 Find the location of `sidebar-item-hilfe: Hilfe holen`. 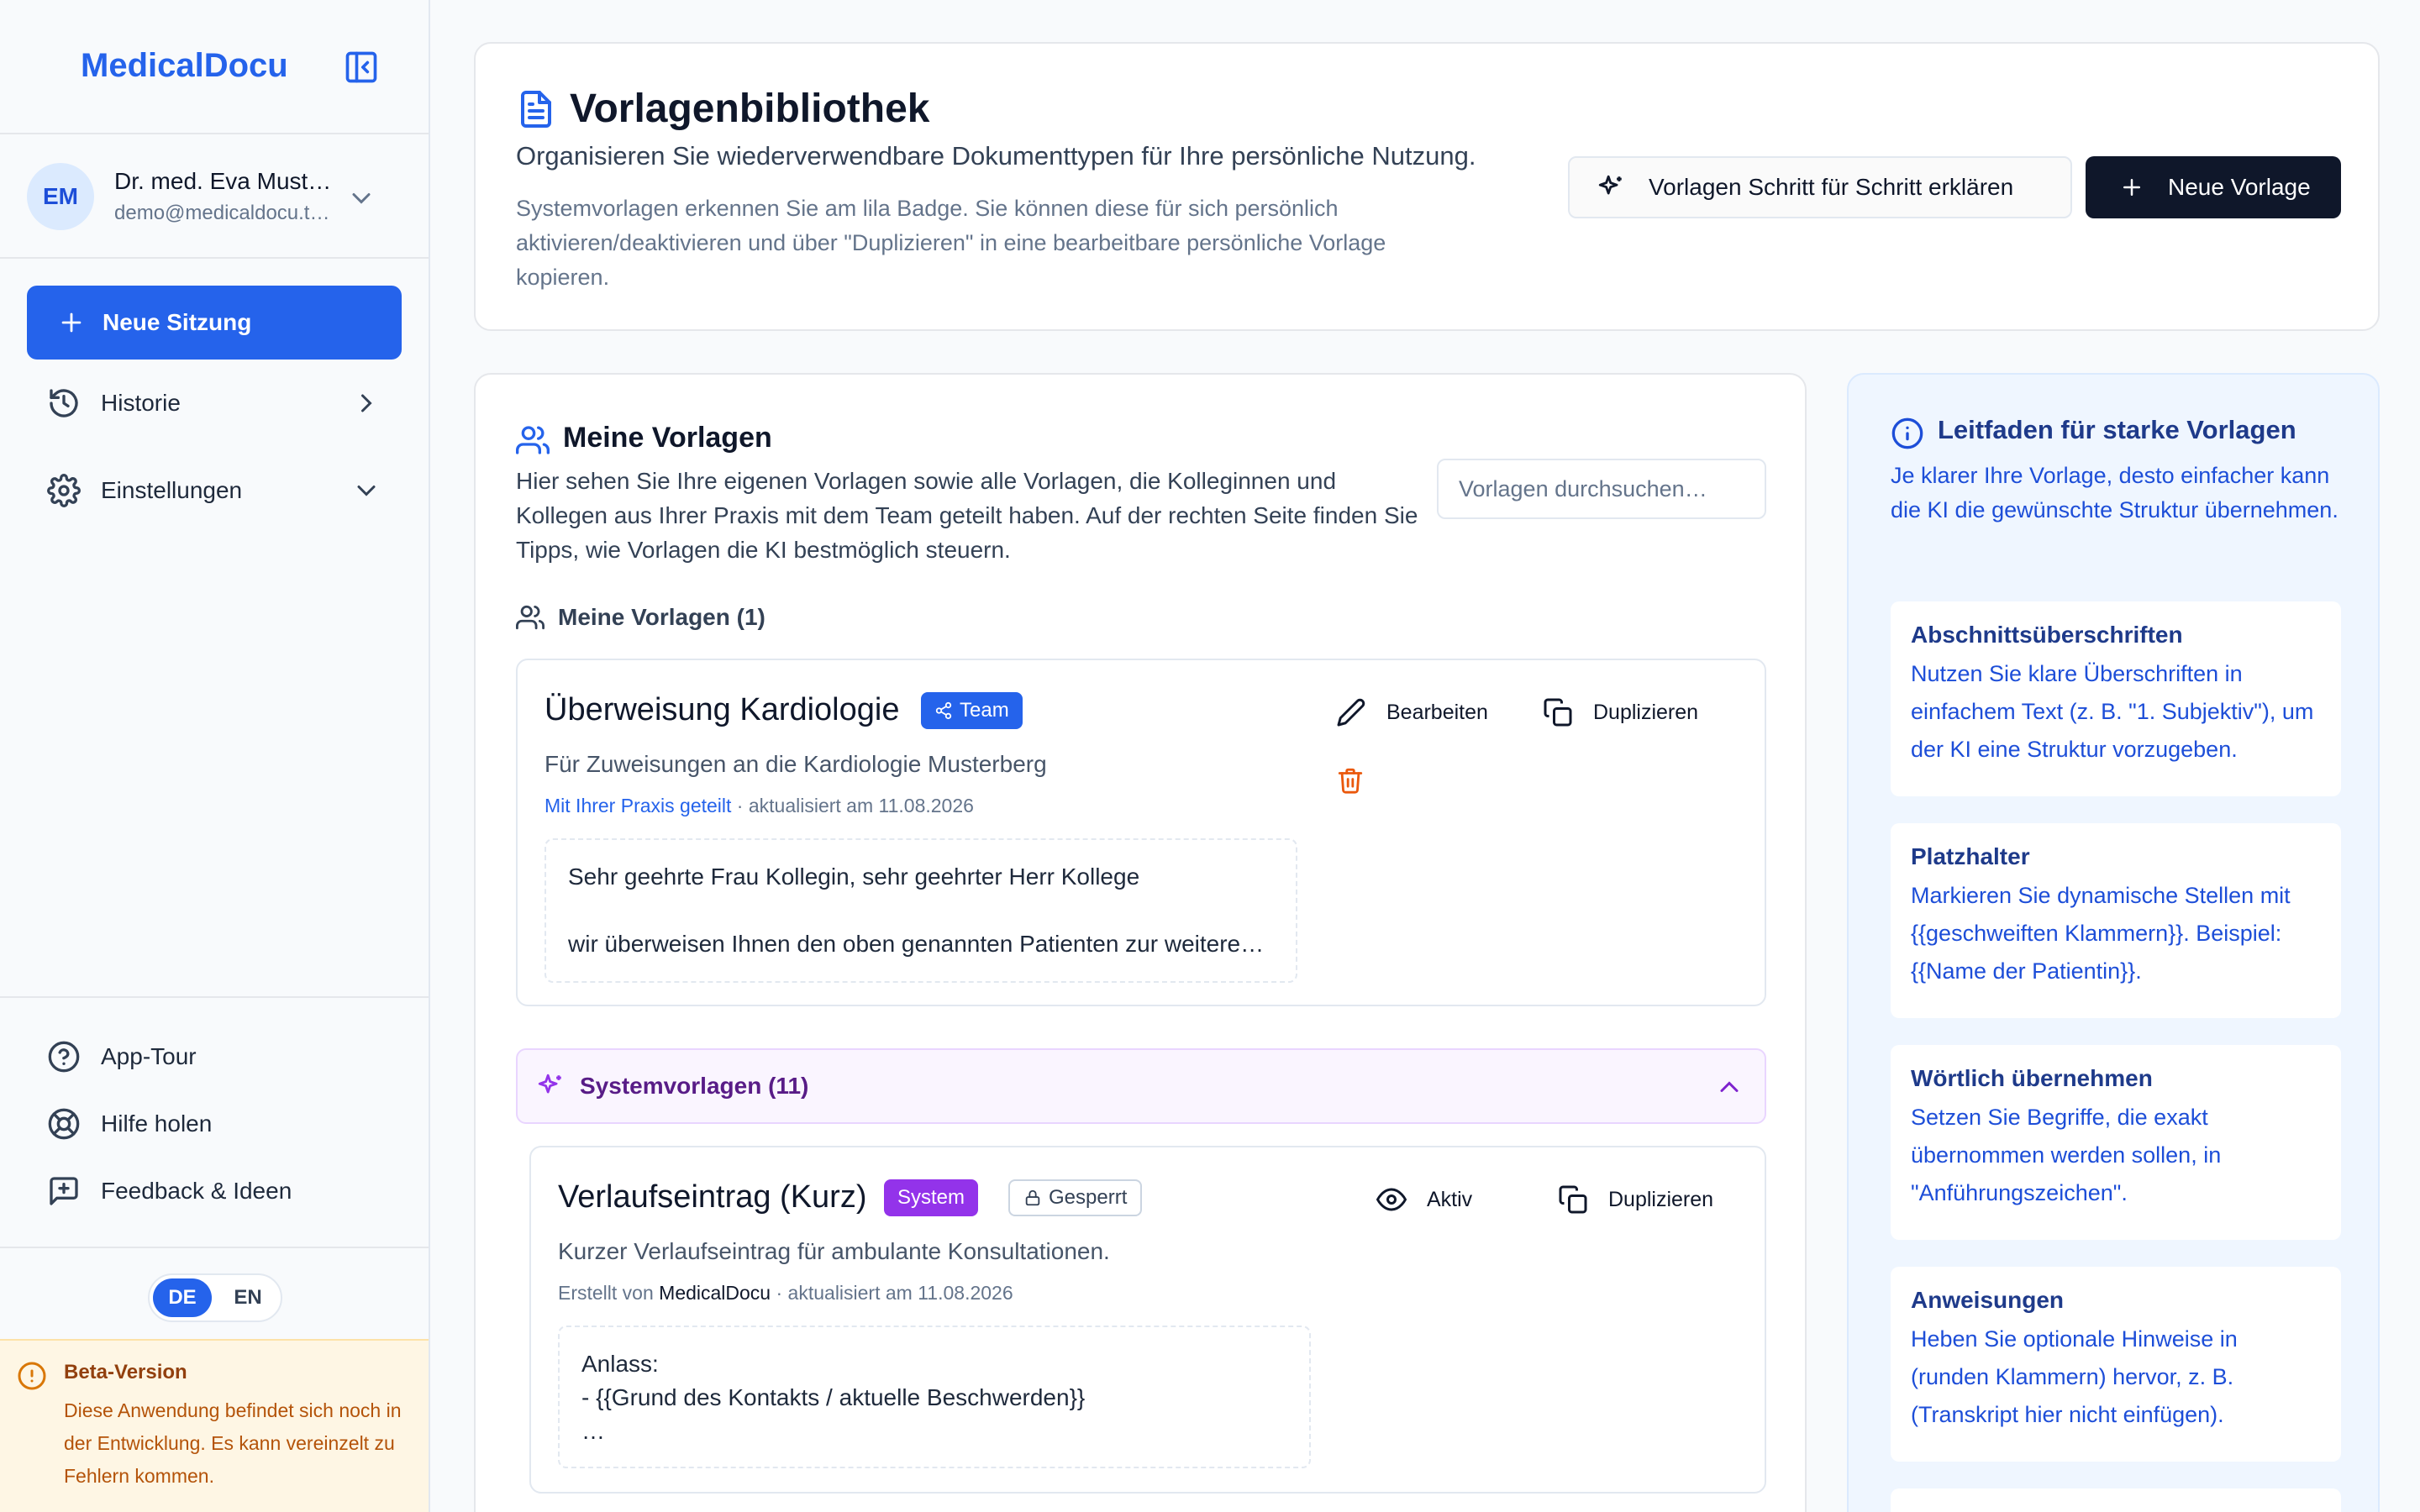

sidebar-item-hilfe: Hilfe holen is located at coordinates (214, 1124).